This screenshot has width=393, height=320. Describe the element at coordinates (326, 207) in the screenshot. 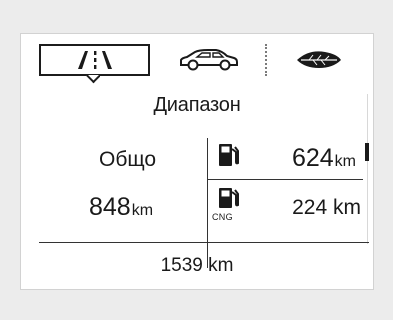

I see `cng-range-value: 224 km` at that location.